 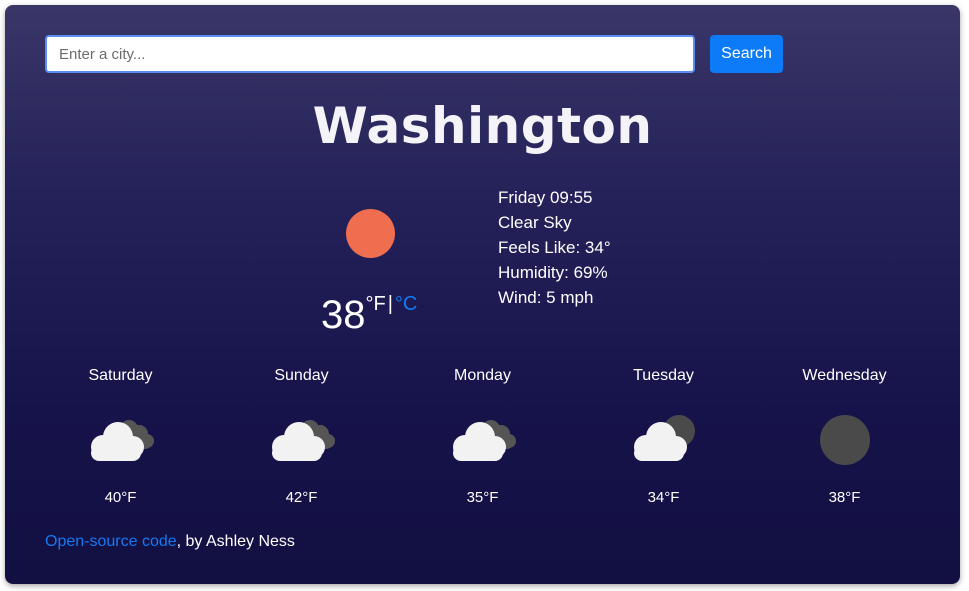 I want to click on moon-icon, so click(x=845, y=437).